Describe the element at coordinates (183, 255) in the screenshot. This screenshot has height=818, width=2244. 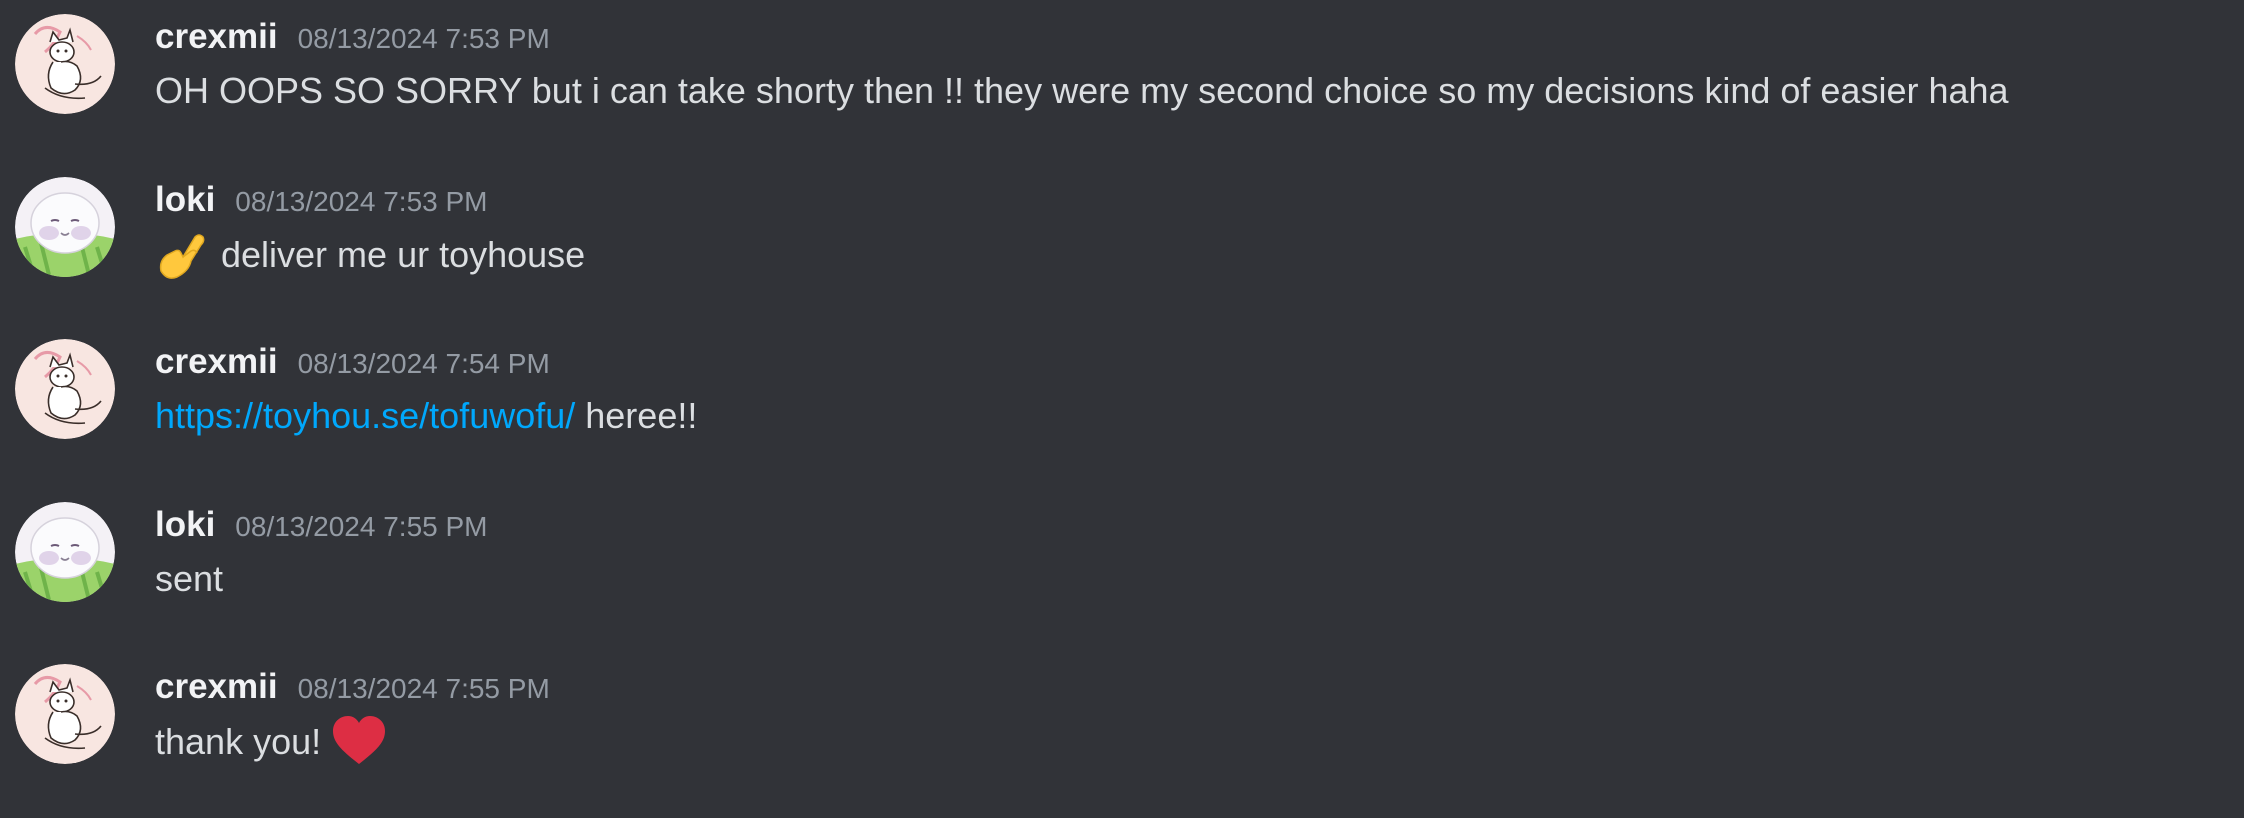
I see `pinching-hand-emoji-icon` at that location.